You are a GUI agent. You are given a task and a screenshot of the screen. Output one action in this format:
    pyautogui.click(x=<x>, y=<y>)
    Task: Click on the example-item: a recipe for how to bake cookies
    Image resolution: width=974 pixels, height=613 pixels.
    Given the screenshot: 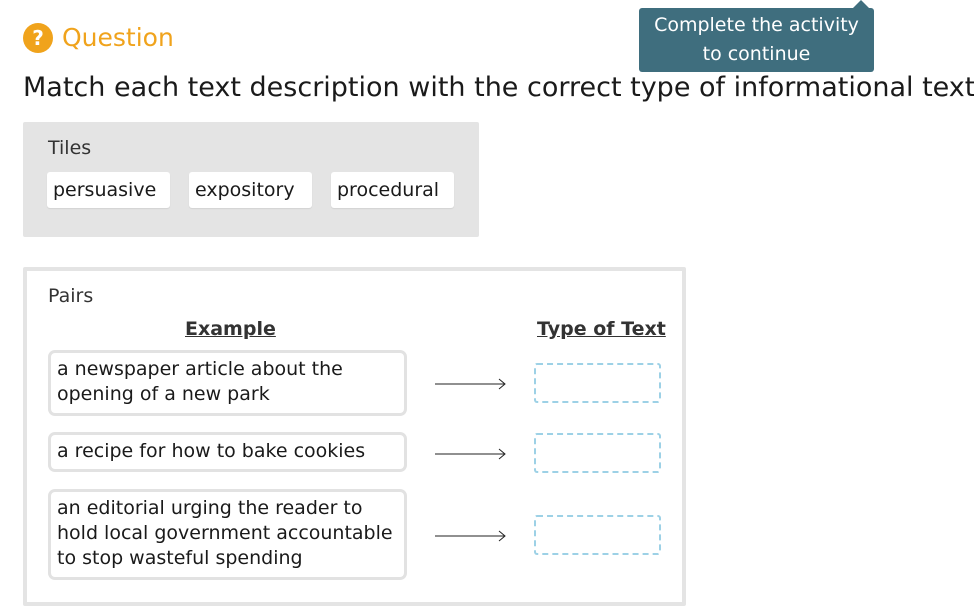 What is the action you would take?
    pyautogui.click(x=227, y=452)
    